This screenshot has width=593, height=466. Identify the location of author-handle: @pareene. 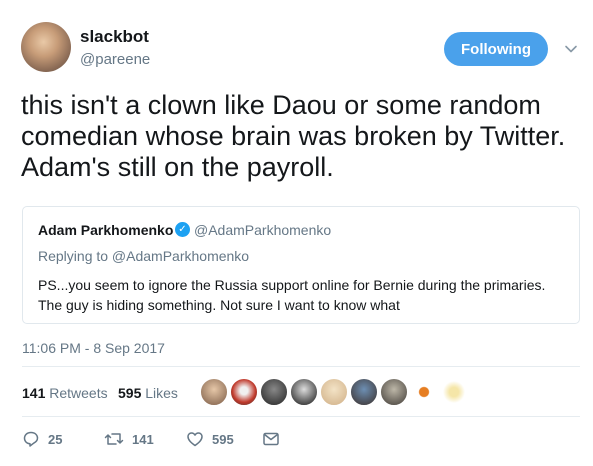
(115, 59).